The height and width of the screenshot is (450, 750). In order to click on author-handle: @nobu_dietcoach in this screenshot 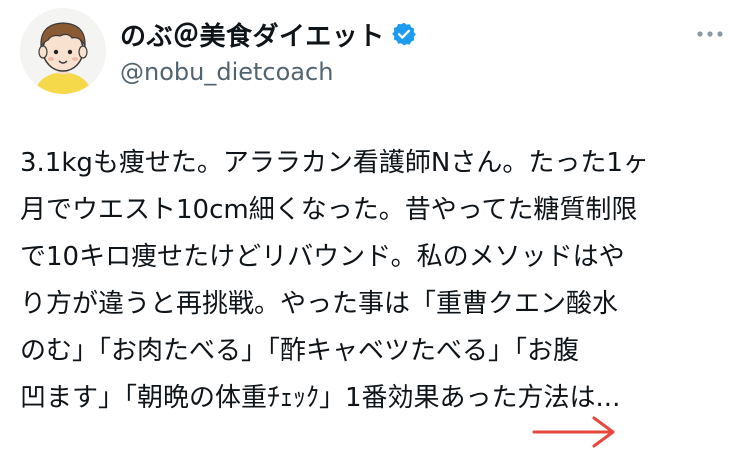, I will do `click(268, 72)`.